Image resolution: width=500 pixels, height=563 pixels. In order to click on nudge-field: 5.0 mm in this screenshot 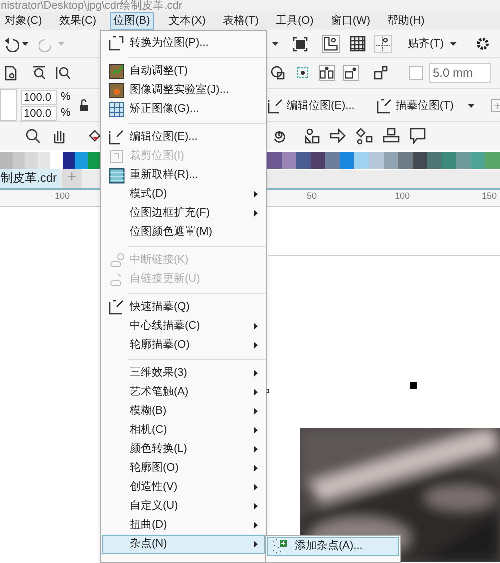, I will do `click(460, 73)`.